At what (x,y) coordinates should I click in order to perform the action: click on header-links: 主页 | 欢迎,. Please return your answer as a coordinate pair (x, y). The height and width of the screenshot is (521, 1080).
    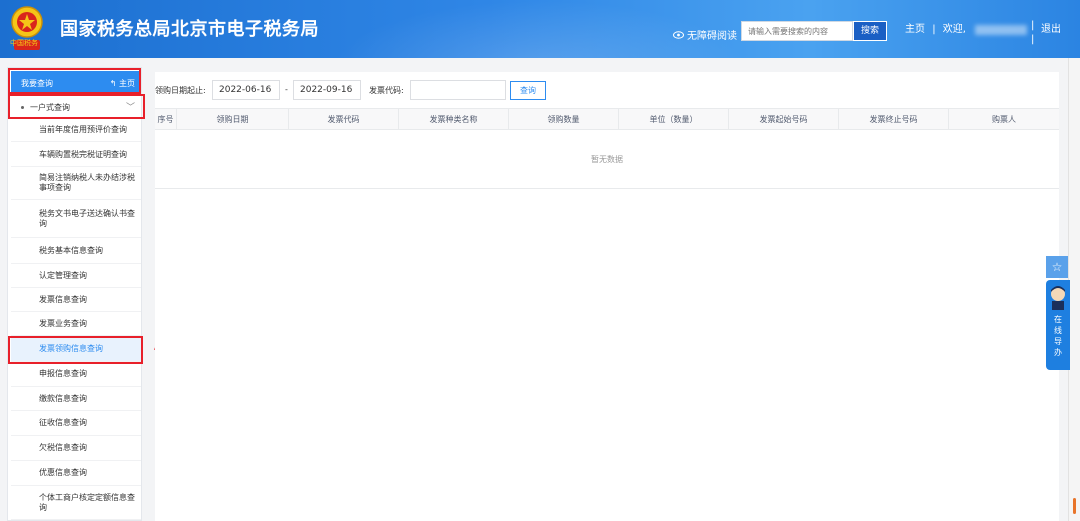
    Looking at the image, I should click on (937, 27).